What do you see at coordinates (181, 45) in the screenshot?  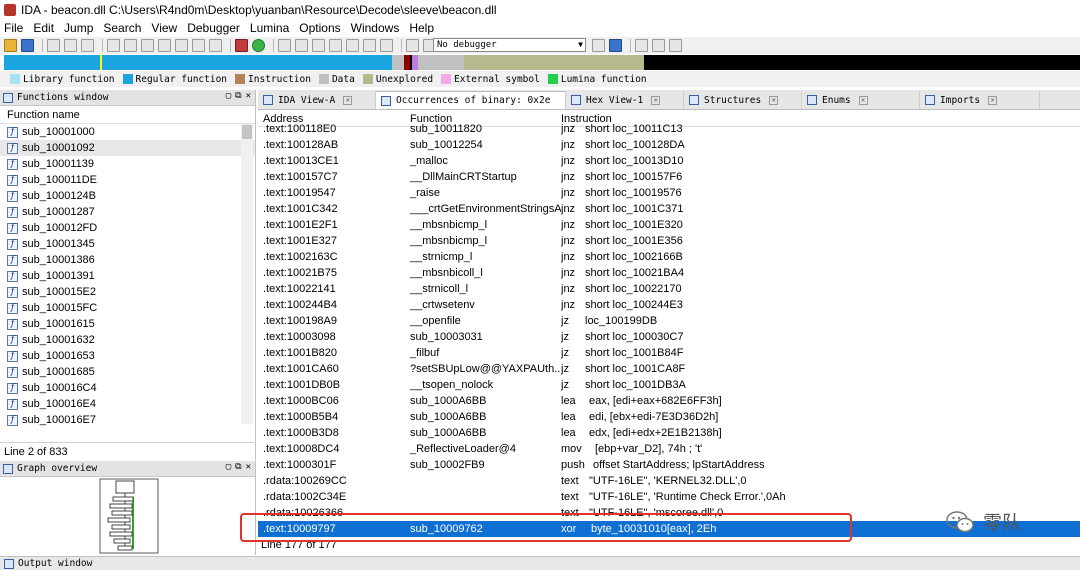 I see `search-immediate-icon` at bounding box center [181, 45].